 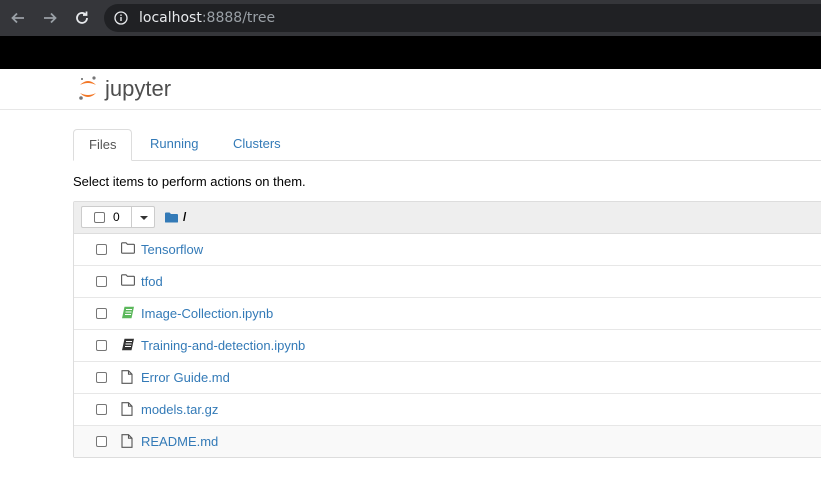 What do you see at coordinates (447, 250) in the screenshot?
I see `list-item: Tensorflow` at bounding box center [447, 250].